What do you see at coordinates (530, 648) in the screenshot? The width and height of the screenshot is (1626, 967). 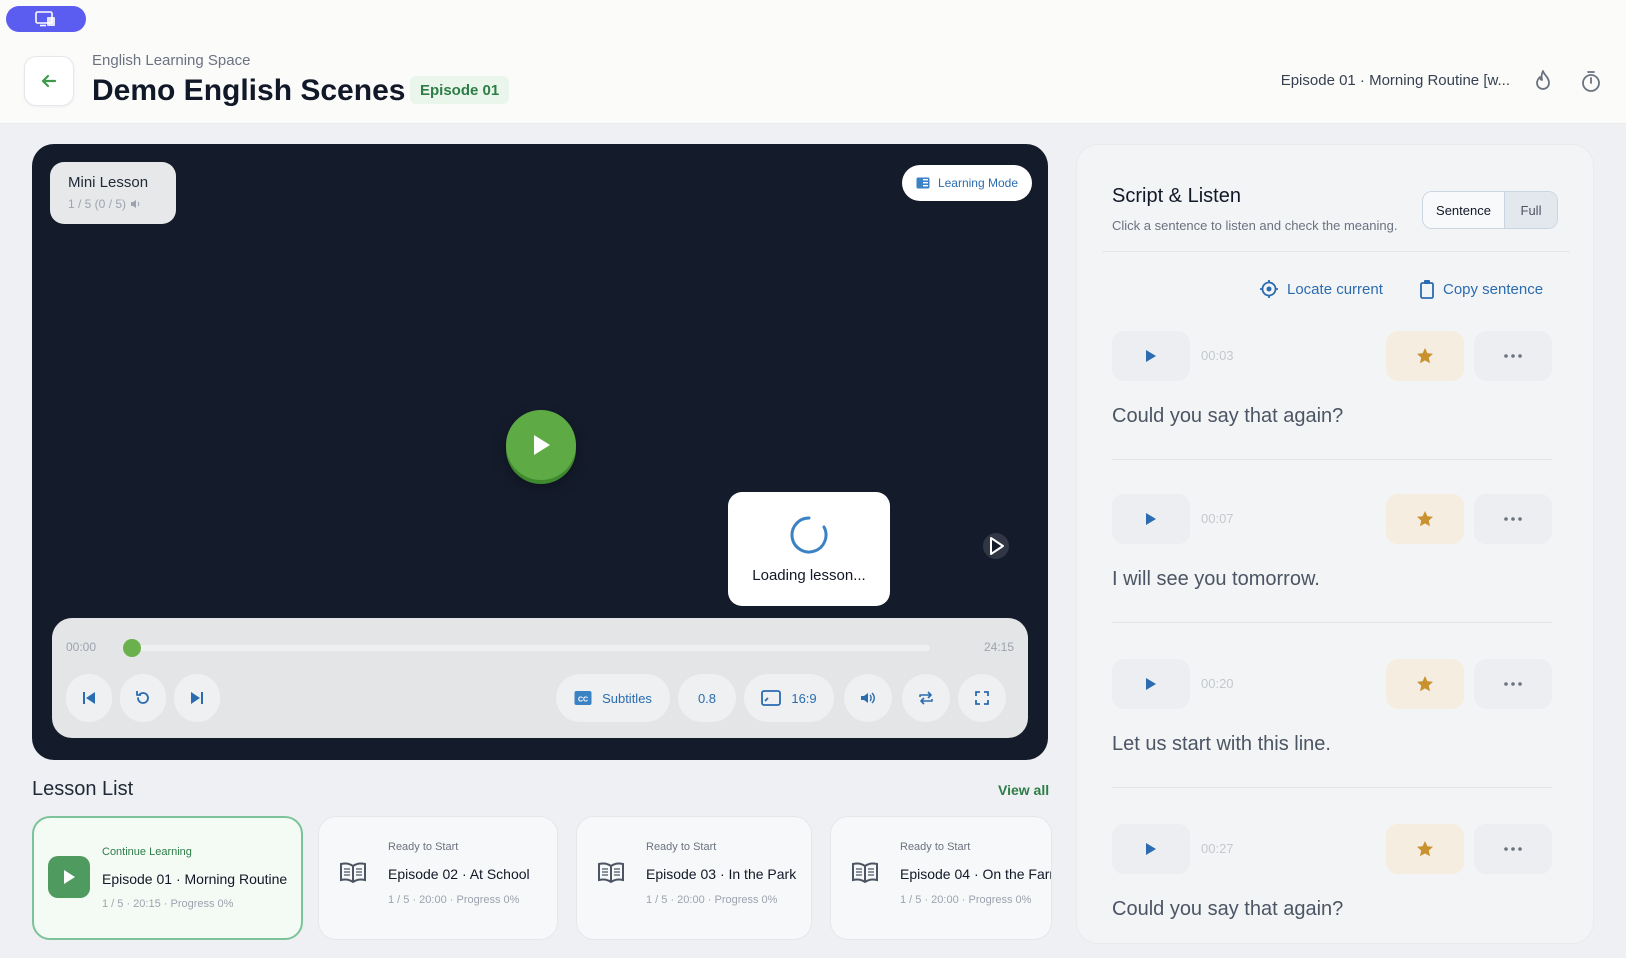 I see `progress-bar` at bounding box center [530, 648].